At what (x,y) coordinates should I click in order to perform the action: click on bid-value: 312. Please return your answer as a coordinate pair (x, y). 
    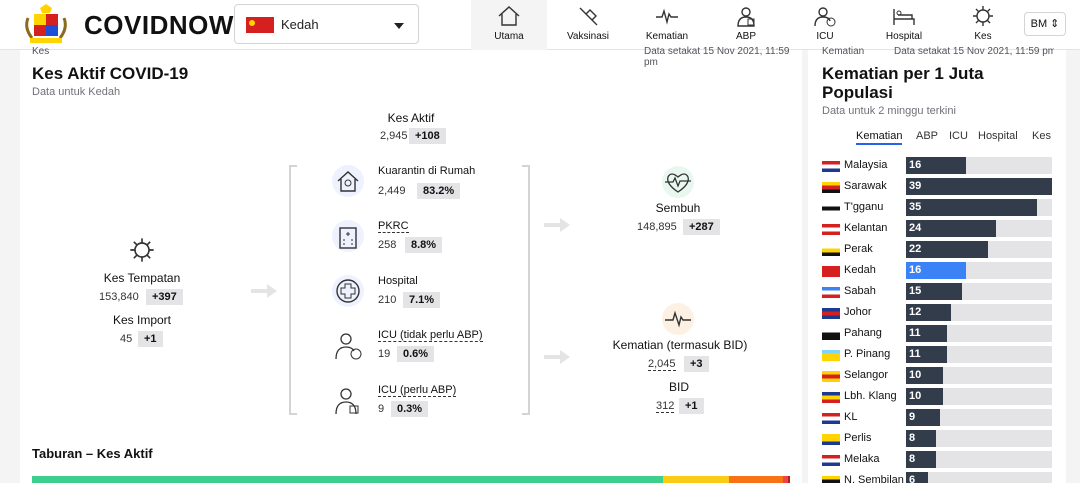
    Looking at the image, I should click on (665, 406).